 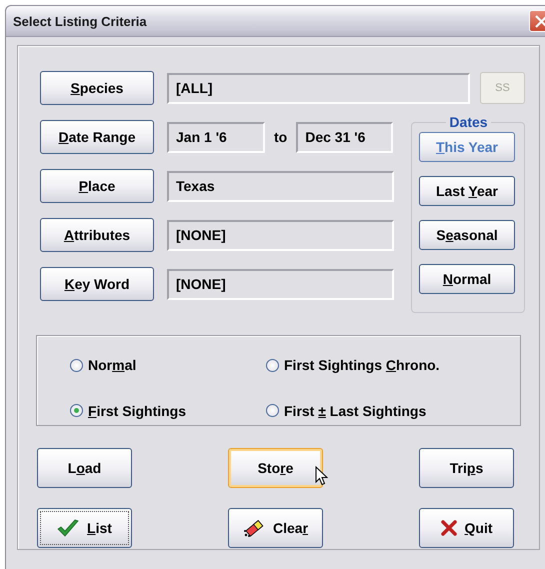 What do you see at coordinates (280, 186) in the screenshot?
I see `value-field: Texas` at bounding box center [280, 186].